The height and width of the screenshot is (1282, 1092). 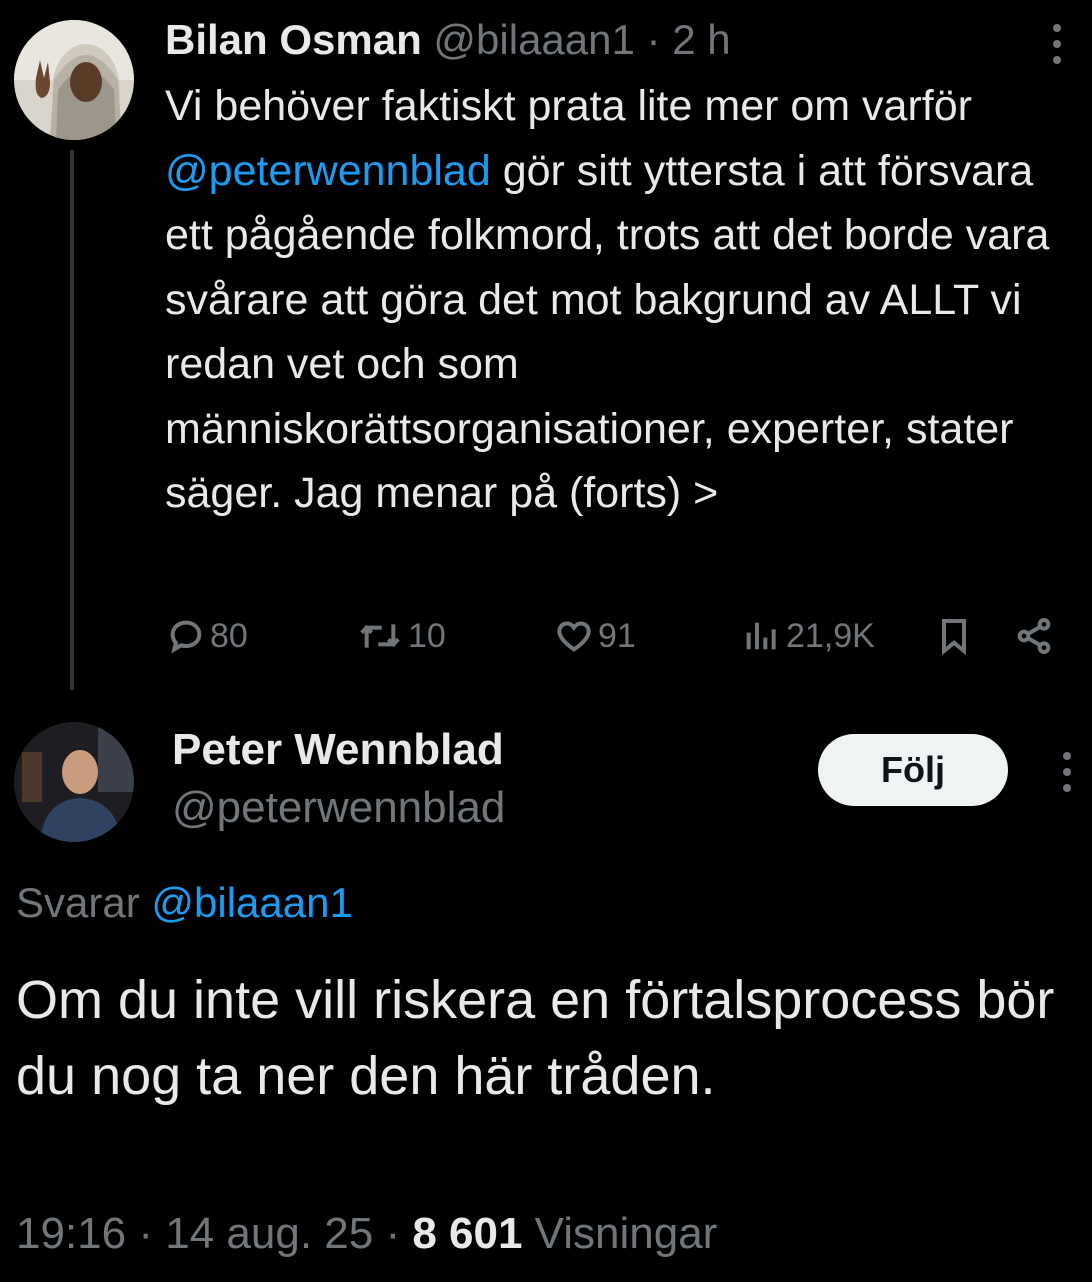 I want to click on replying-to: Svarar @bilaaan1, so click(x=184, y=903).